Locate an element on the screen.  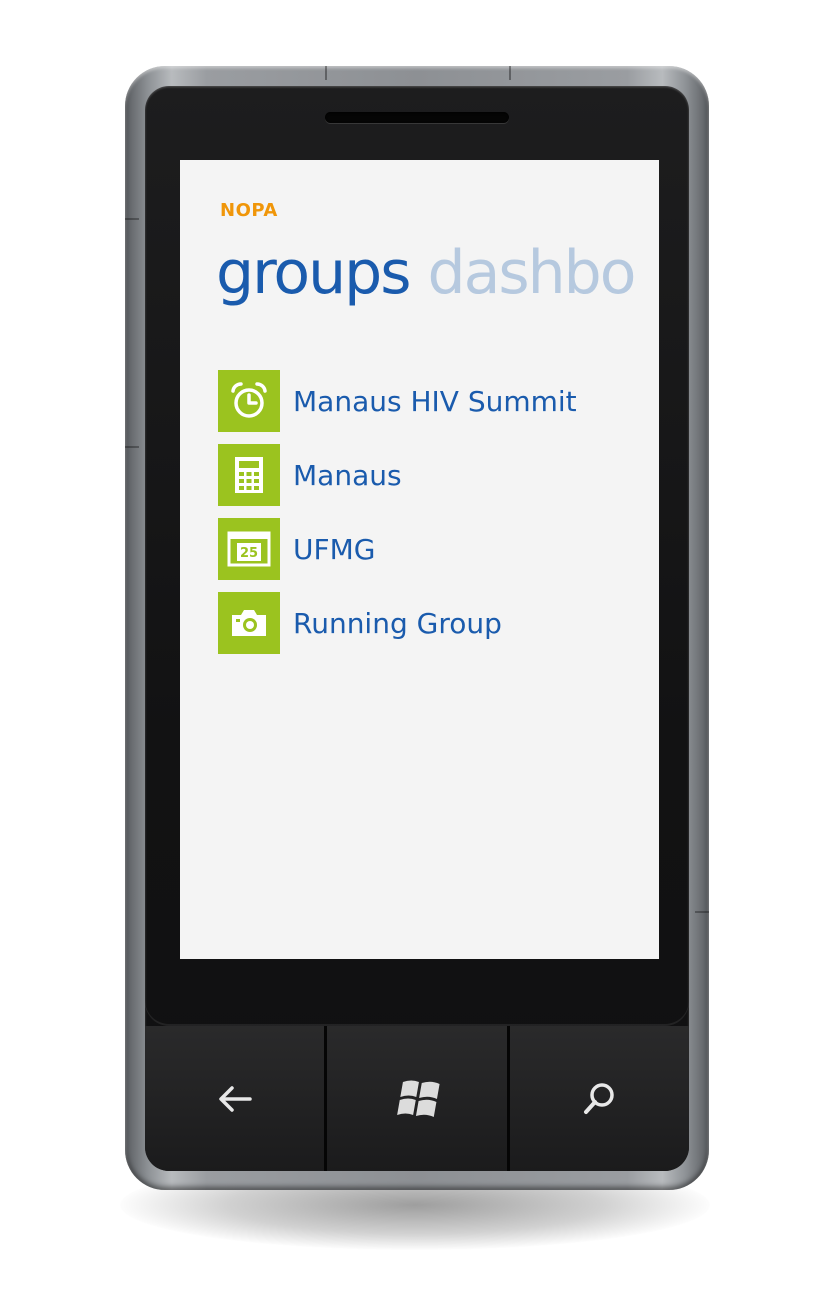
group-label: Manaus HIV Summit is located at coordinates (435, 401).